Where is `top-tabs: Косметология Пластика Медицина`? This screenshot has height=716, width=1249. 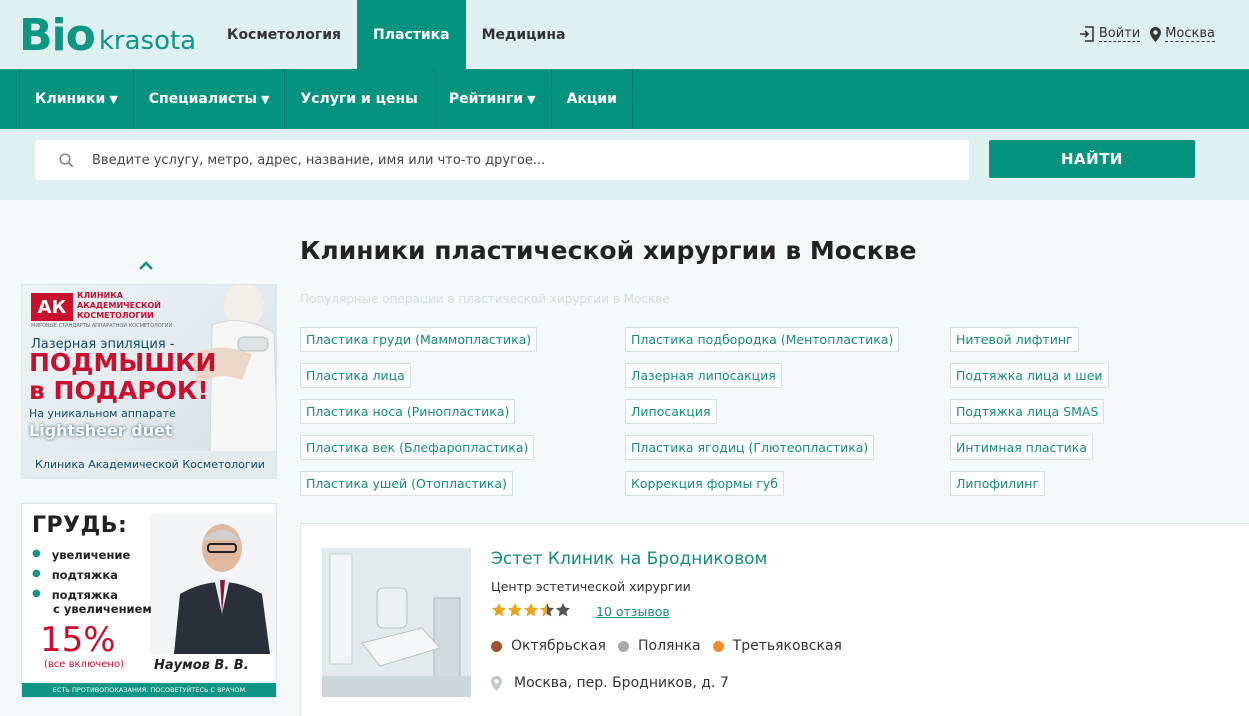 top-tabs: Косметология Пластика Медицина is located at coordinates (396, 34).